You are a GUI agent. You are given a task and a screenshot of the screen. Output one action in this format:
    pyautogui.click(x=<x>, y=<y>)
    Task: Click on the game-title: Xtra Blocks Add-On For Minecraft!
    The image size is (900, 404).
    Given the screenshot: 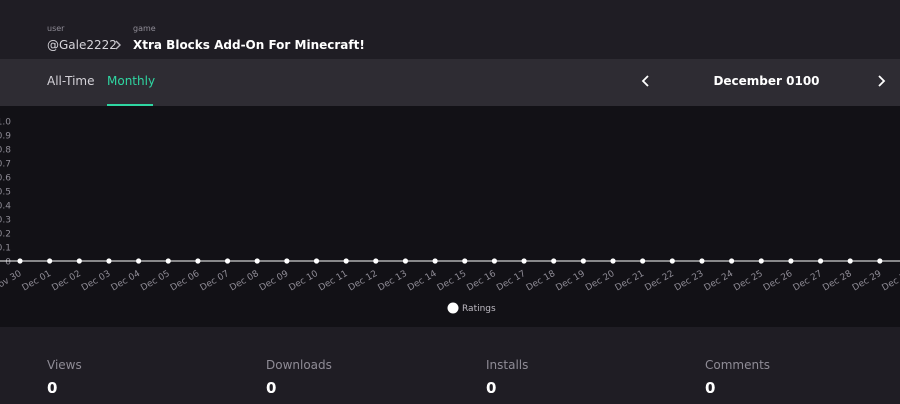 What is the action you would take?
    pyautogui.click(x=249, y=45)
    